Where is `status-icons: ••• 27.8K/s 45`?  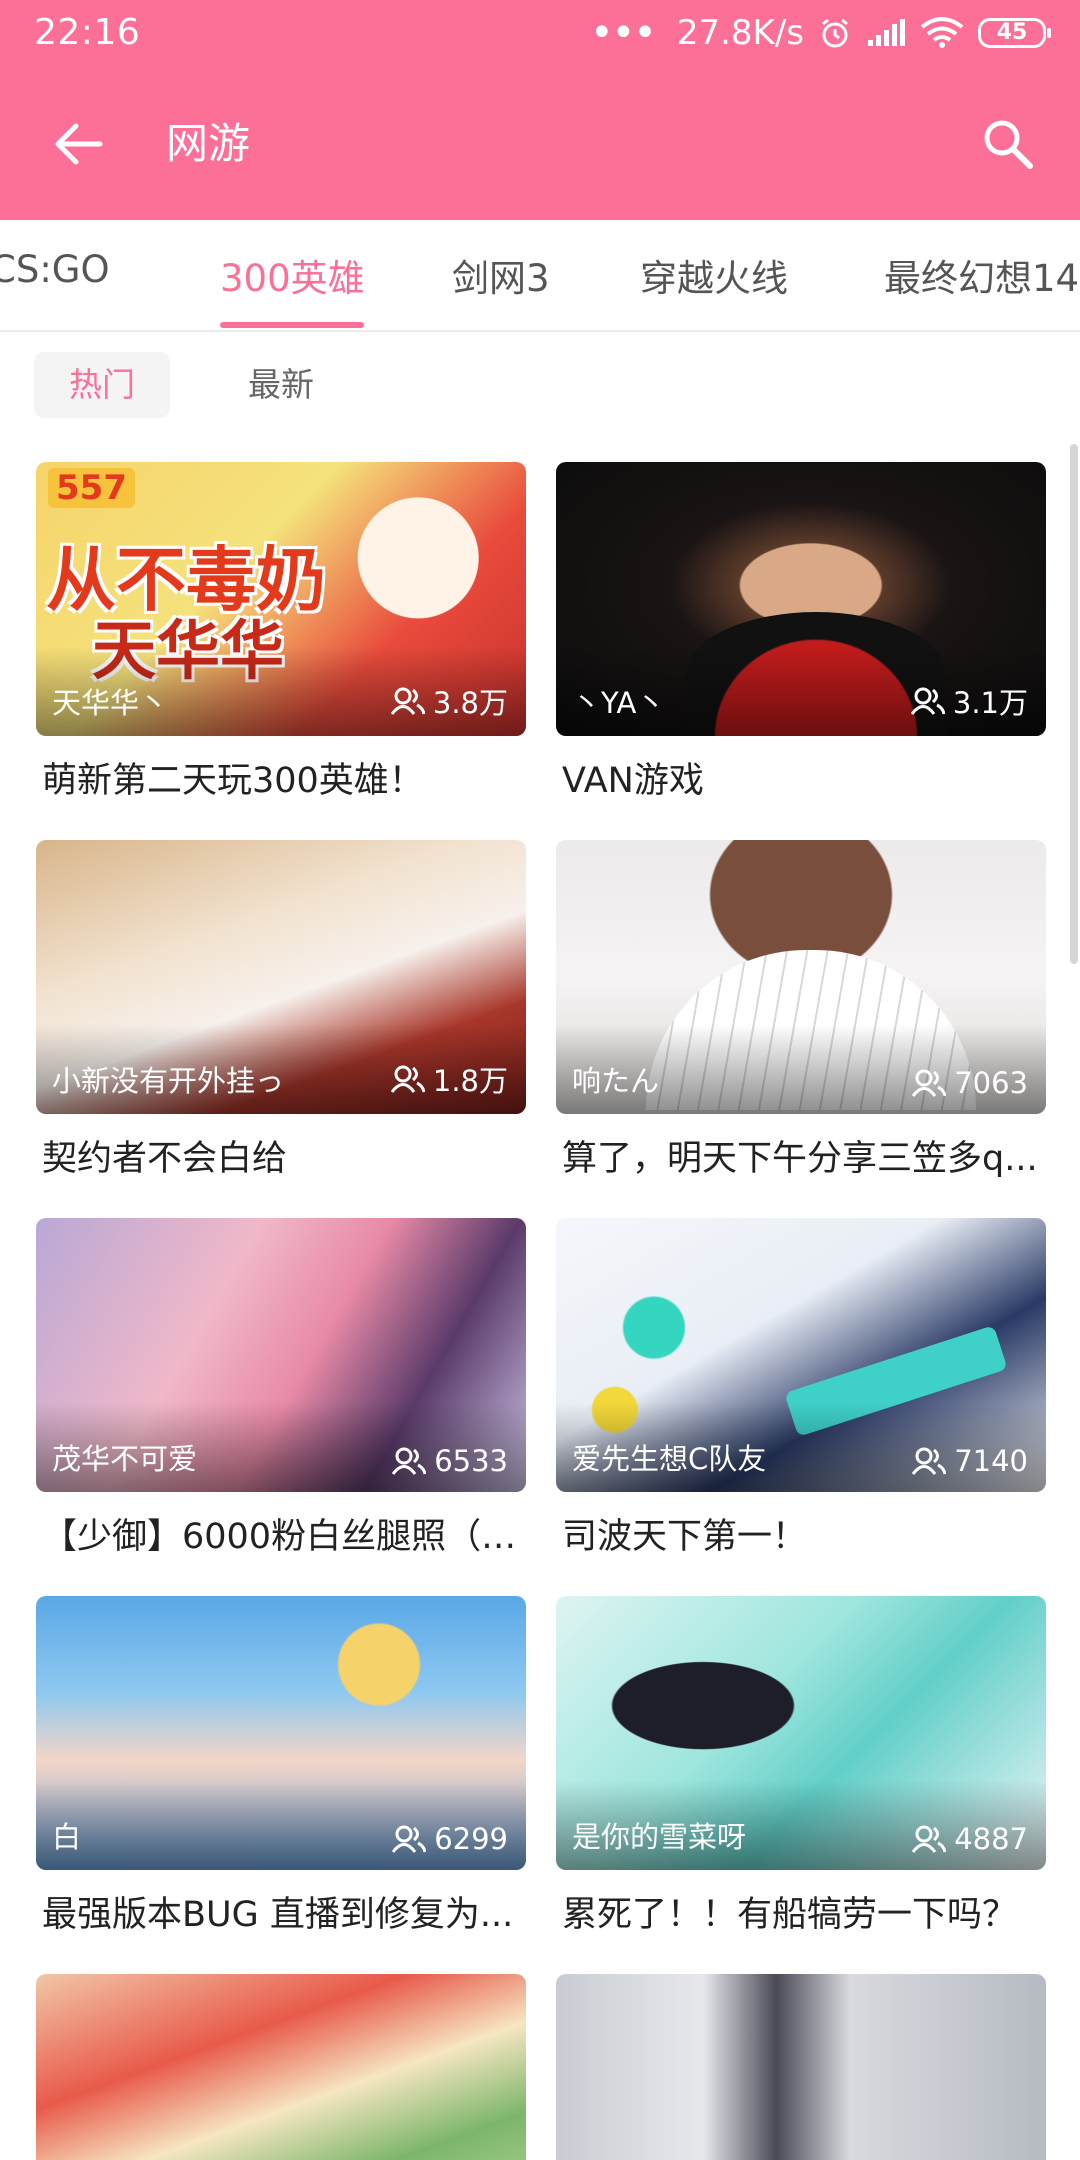
status-icons: ••• 27.8K/s 45 is located at coordinates (820, 33).